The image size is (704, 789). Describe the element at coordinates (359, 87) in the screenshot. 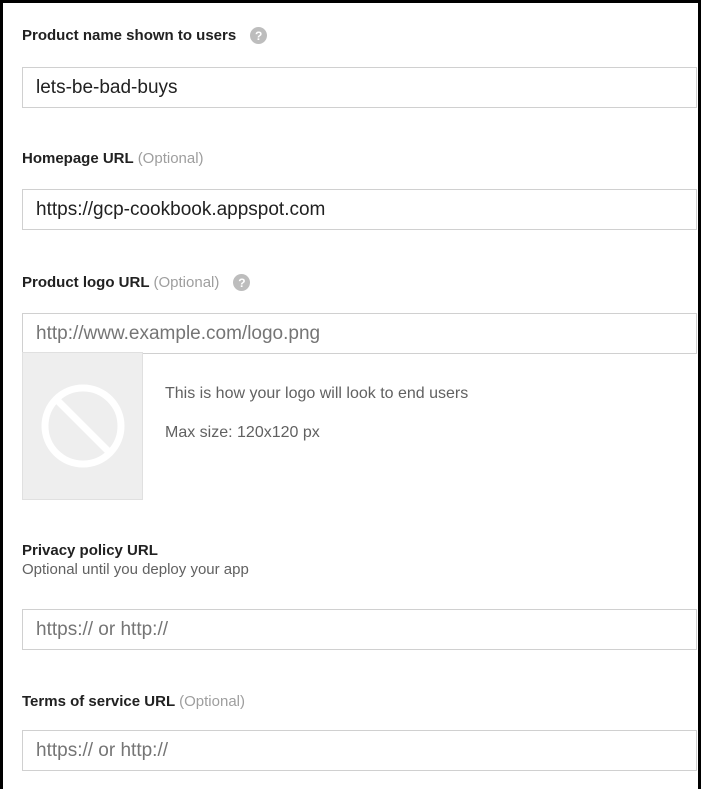

I see `product-name-input` at that location.